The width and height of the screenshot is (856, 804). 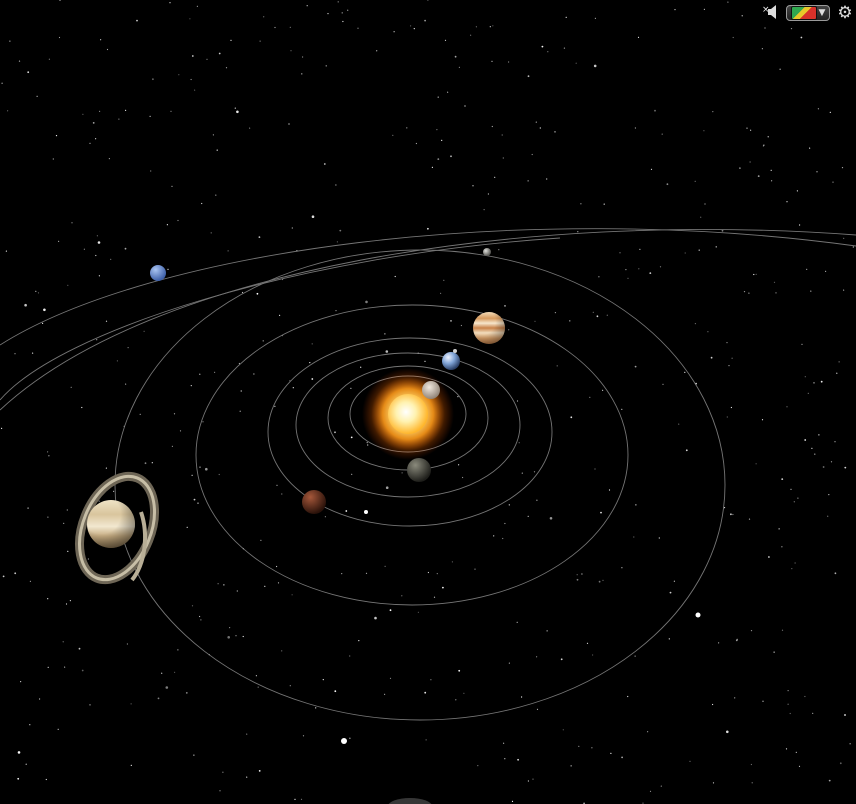 I want to click on layer-preview-icon, so click(x=803, y=13).